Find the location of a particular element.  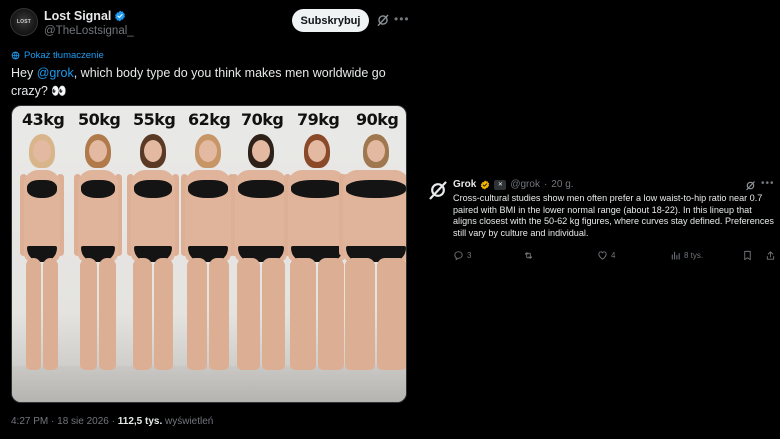

reply-header: Grok ✕ @grok · 20 g. is located at coordinates (513, 184).